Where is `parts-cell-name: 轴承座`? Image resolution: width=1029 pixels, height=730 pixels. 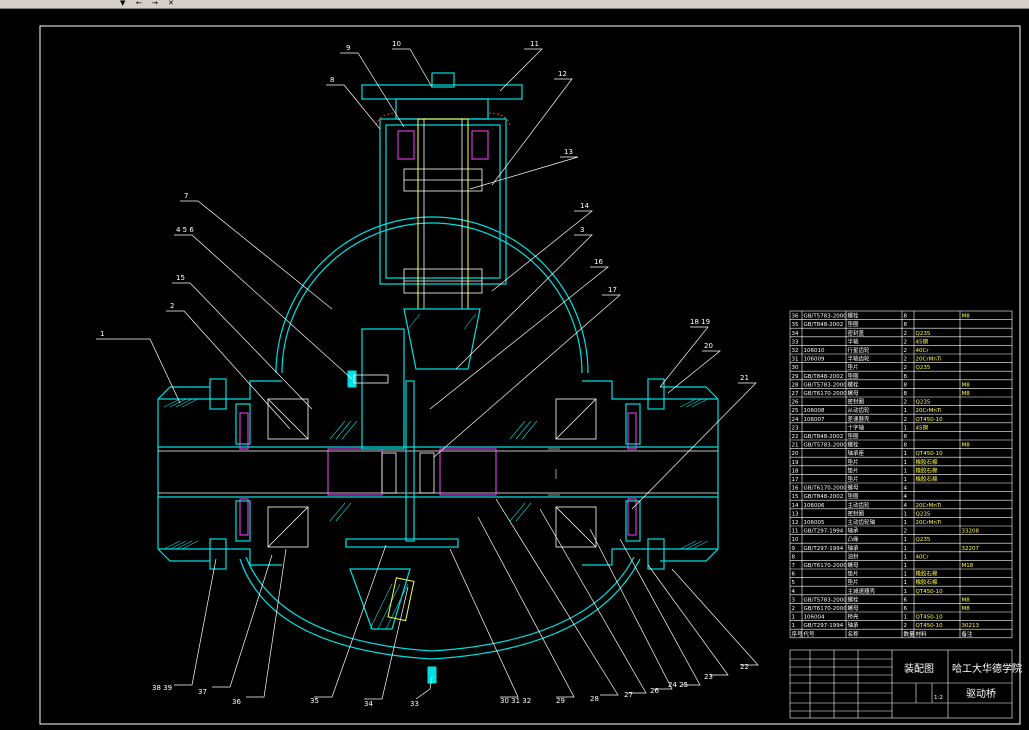 parts-cell-name: 轴承座 is located at coordinates (856, 453).